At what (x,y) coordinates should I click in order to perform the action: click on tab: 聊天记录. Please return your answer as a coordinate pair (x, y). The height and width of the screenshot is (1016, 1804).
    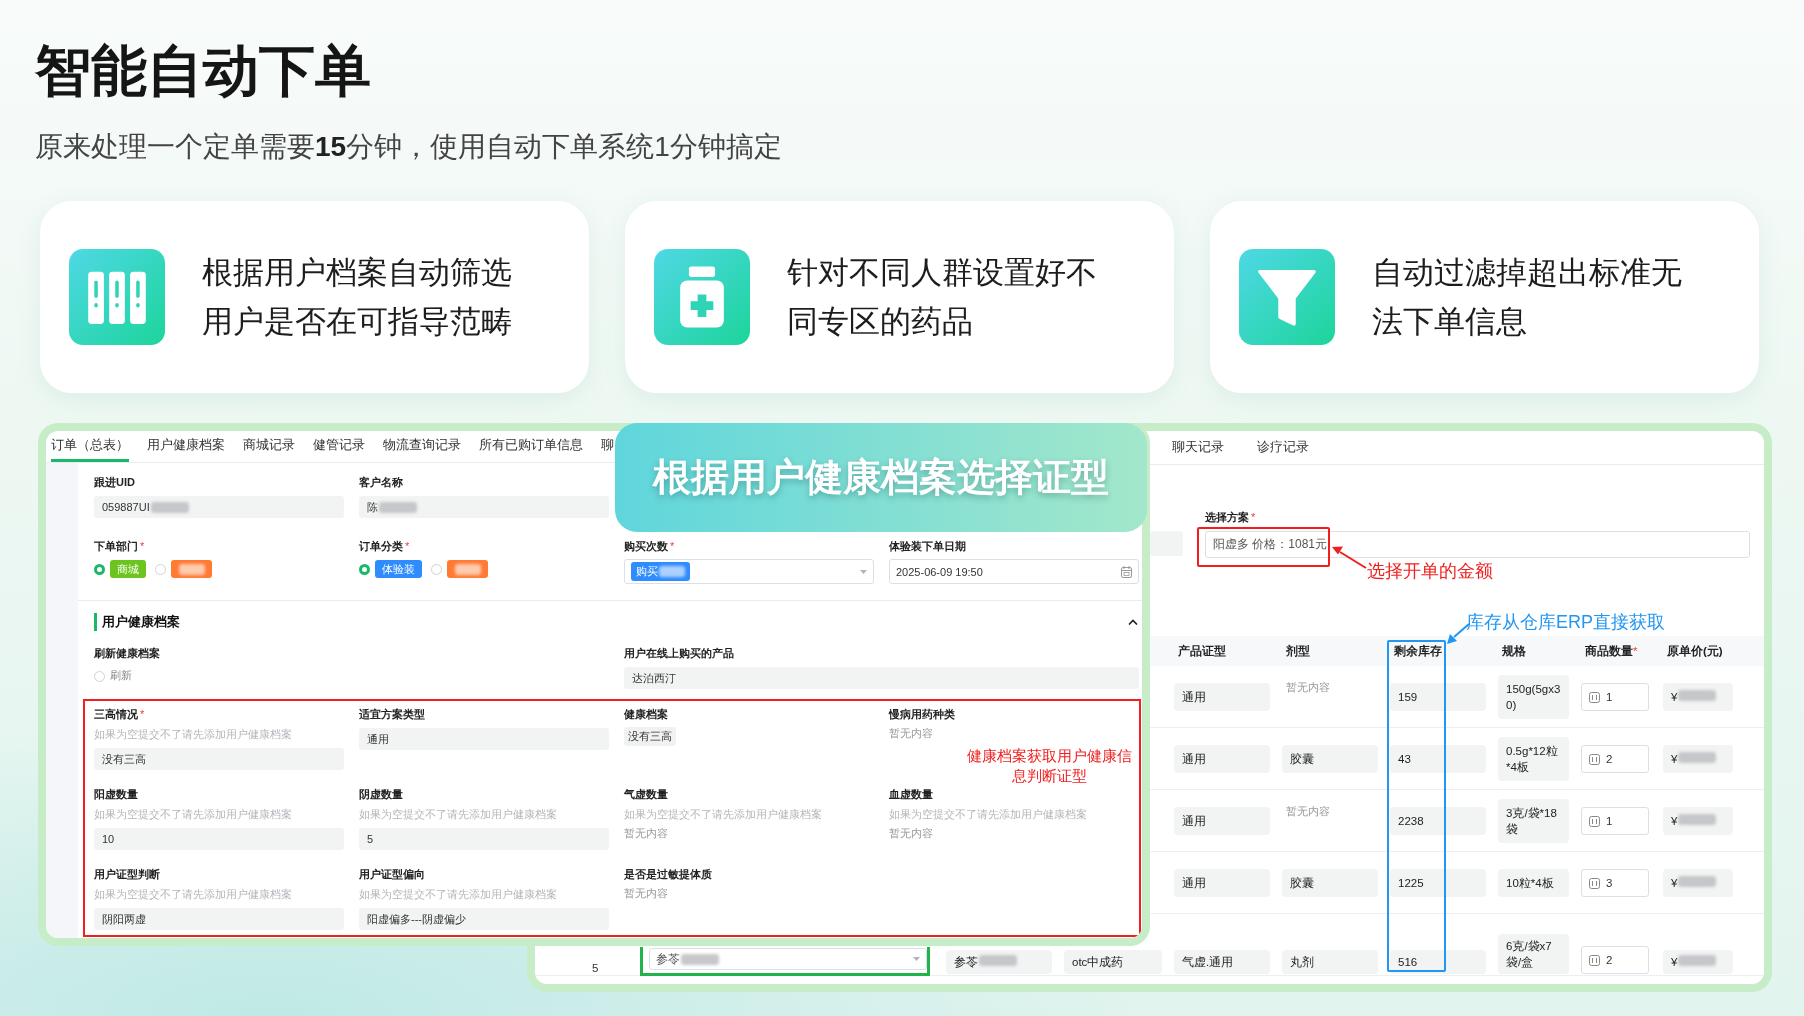
    Looking at the image, I should click on (1198, 447).